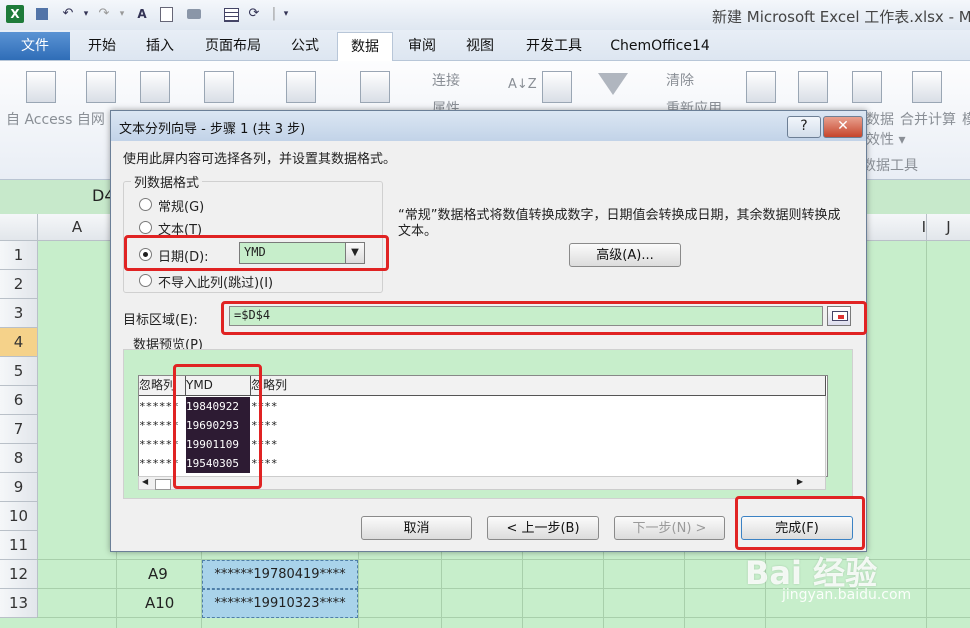 The width and height of the screenshot is (970, 628). Describe the element at coordinates (890, 166) in the screenshot. I see `data-tools-group-label: 数据工具` at that location.